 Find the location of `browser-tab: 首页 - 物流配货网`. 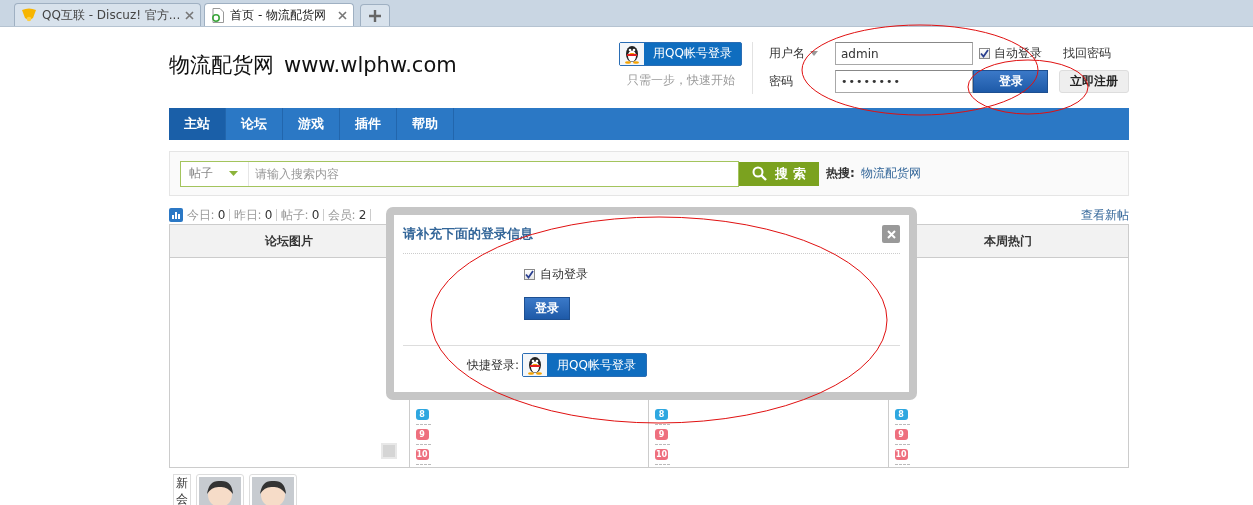

browser-tab: 首页 - 物流配货网 is located at coordinates (279, 14).